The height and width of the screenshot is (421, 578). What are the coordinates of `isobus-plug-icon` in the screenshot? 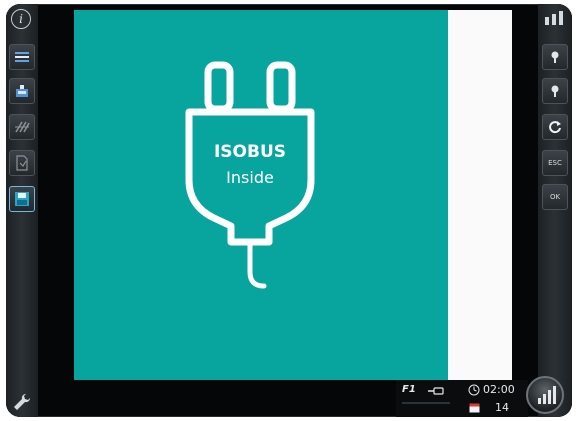 It's located at (250, 175).